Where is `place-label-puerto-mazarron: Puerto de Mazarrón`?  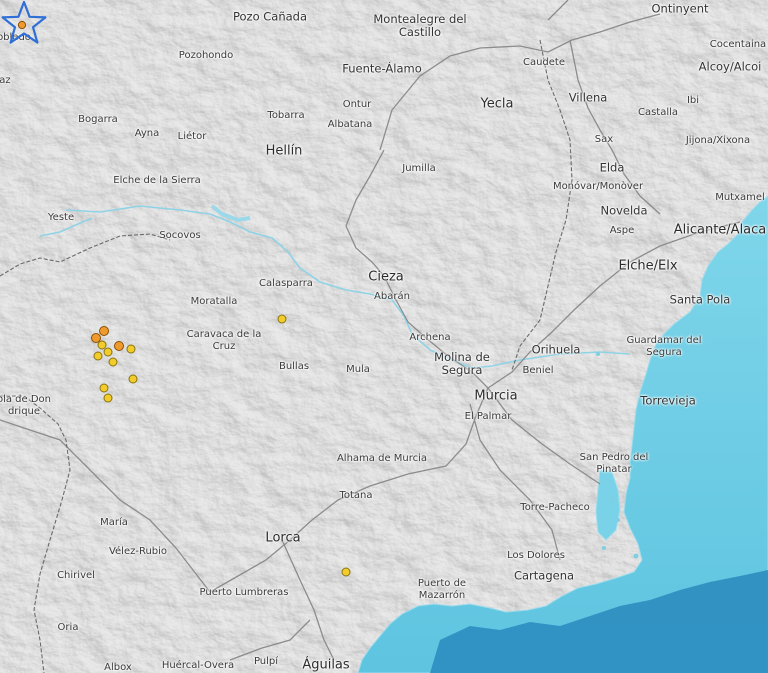 place-label-puerto-mazarron: Puerto de Mazarrón is located at coordinates (442, 589).